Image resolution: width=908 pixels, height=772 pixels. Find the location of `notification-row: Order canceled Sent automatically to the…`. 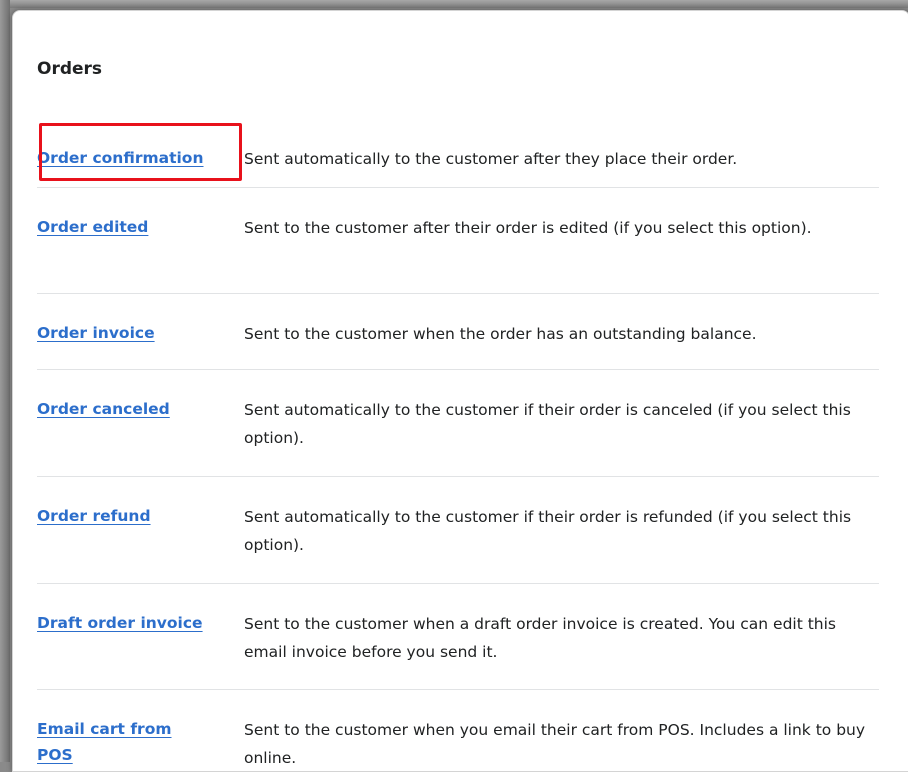

notification-row: Order canceled Sent automatically to the… is located at coordinates (458, 423).